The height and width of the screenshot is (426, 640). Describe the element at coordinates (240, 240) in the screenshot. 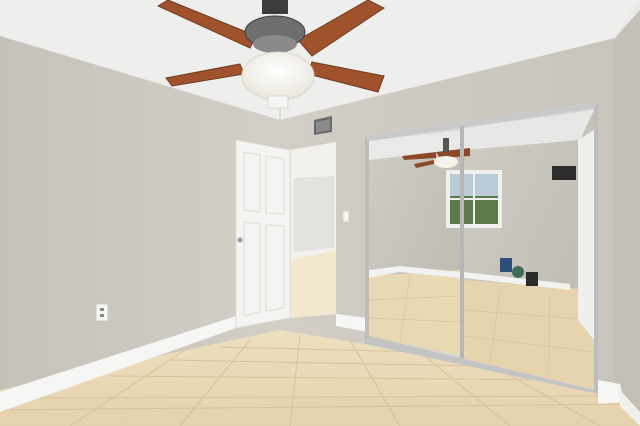

I see `door-knob` at that location.